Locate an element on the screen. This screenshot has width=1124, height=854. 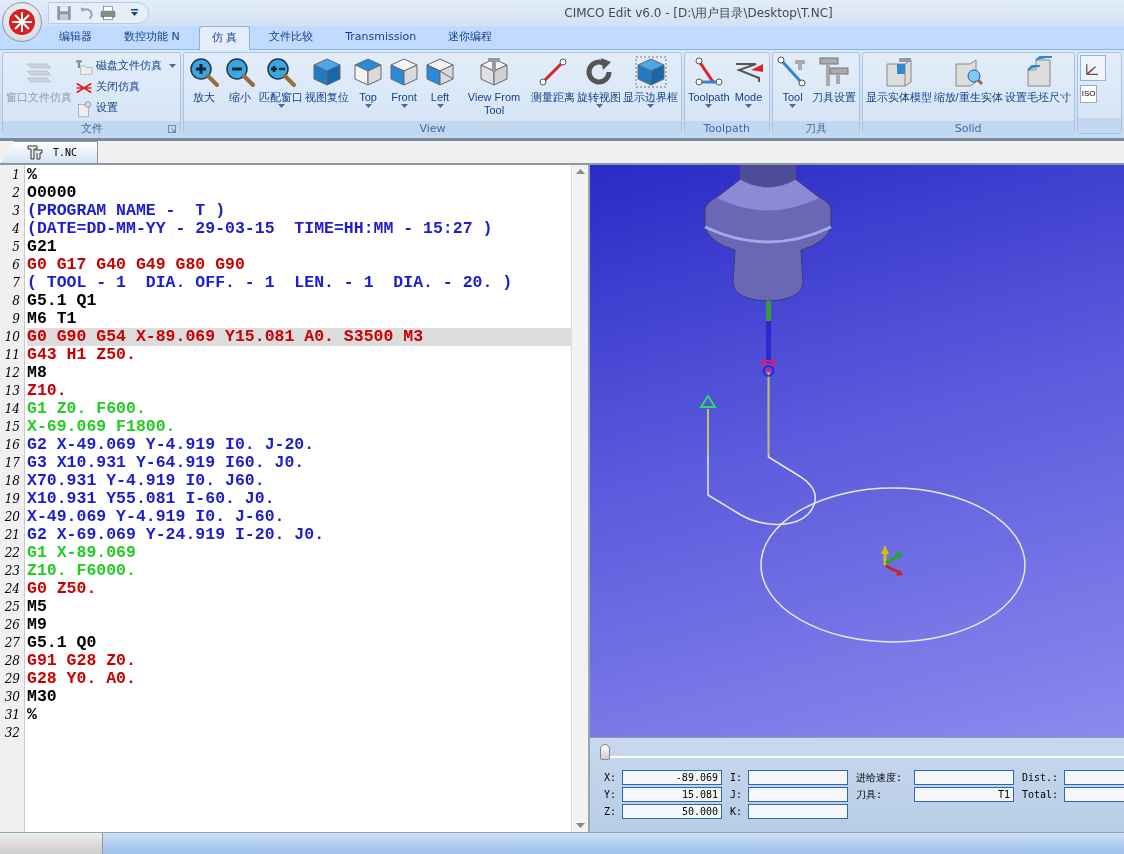
view-mode-field: ISO is located at coordinates (1088, 94).